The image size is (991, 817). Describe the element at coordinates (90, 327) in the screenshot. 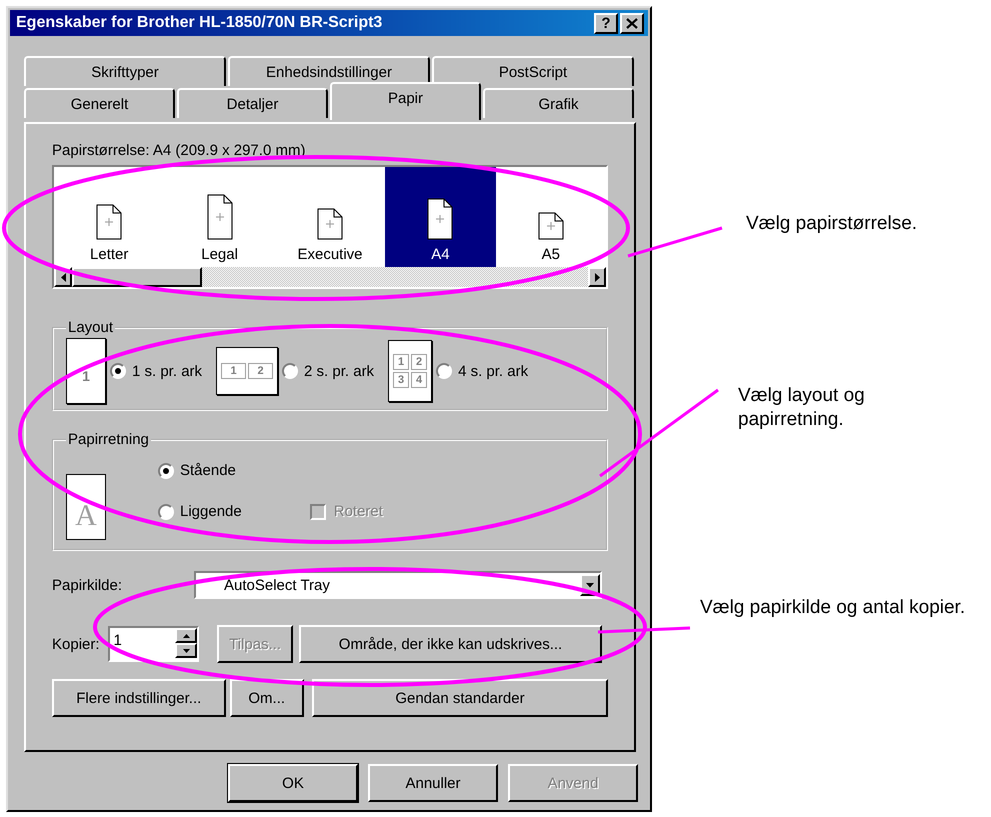

I see `group-title: Layout` at that location.